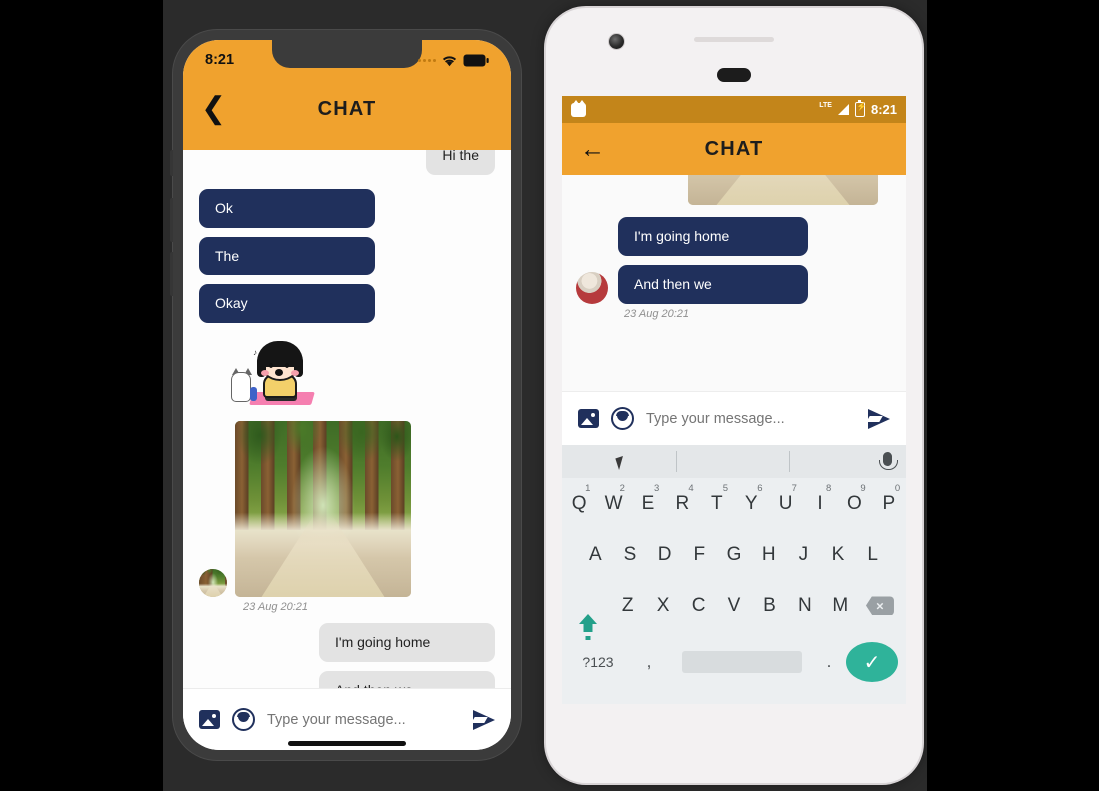 The height and width of the screenshot is (791, 1099). Describe the element at coordinates (616, 41) in the screenshot. I see `front-camera-icon` at that location.